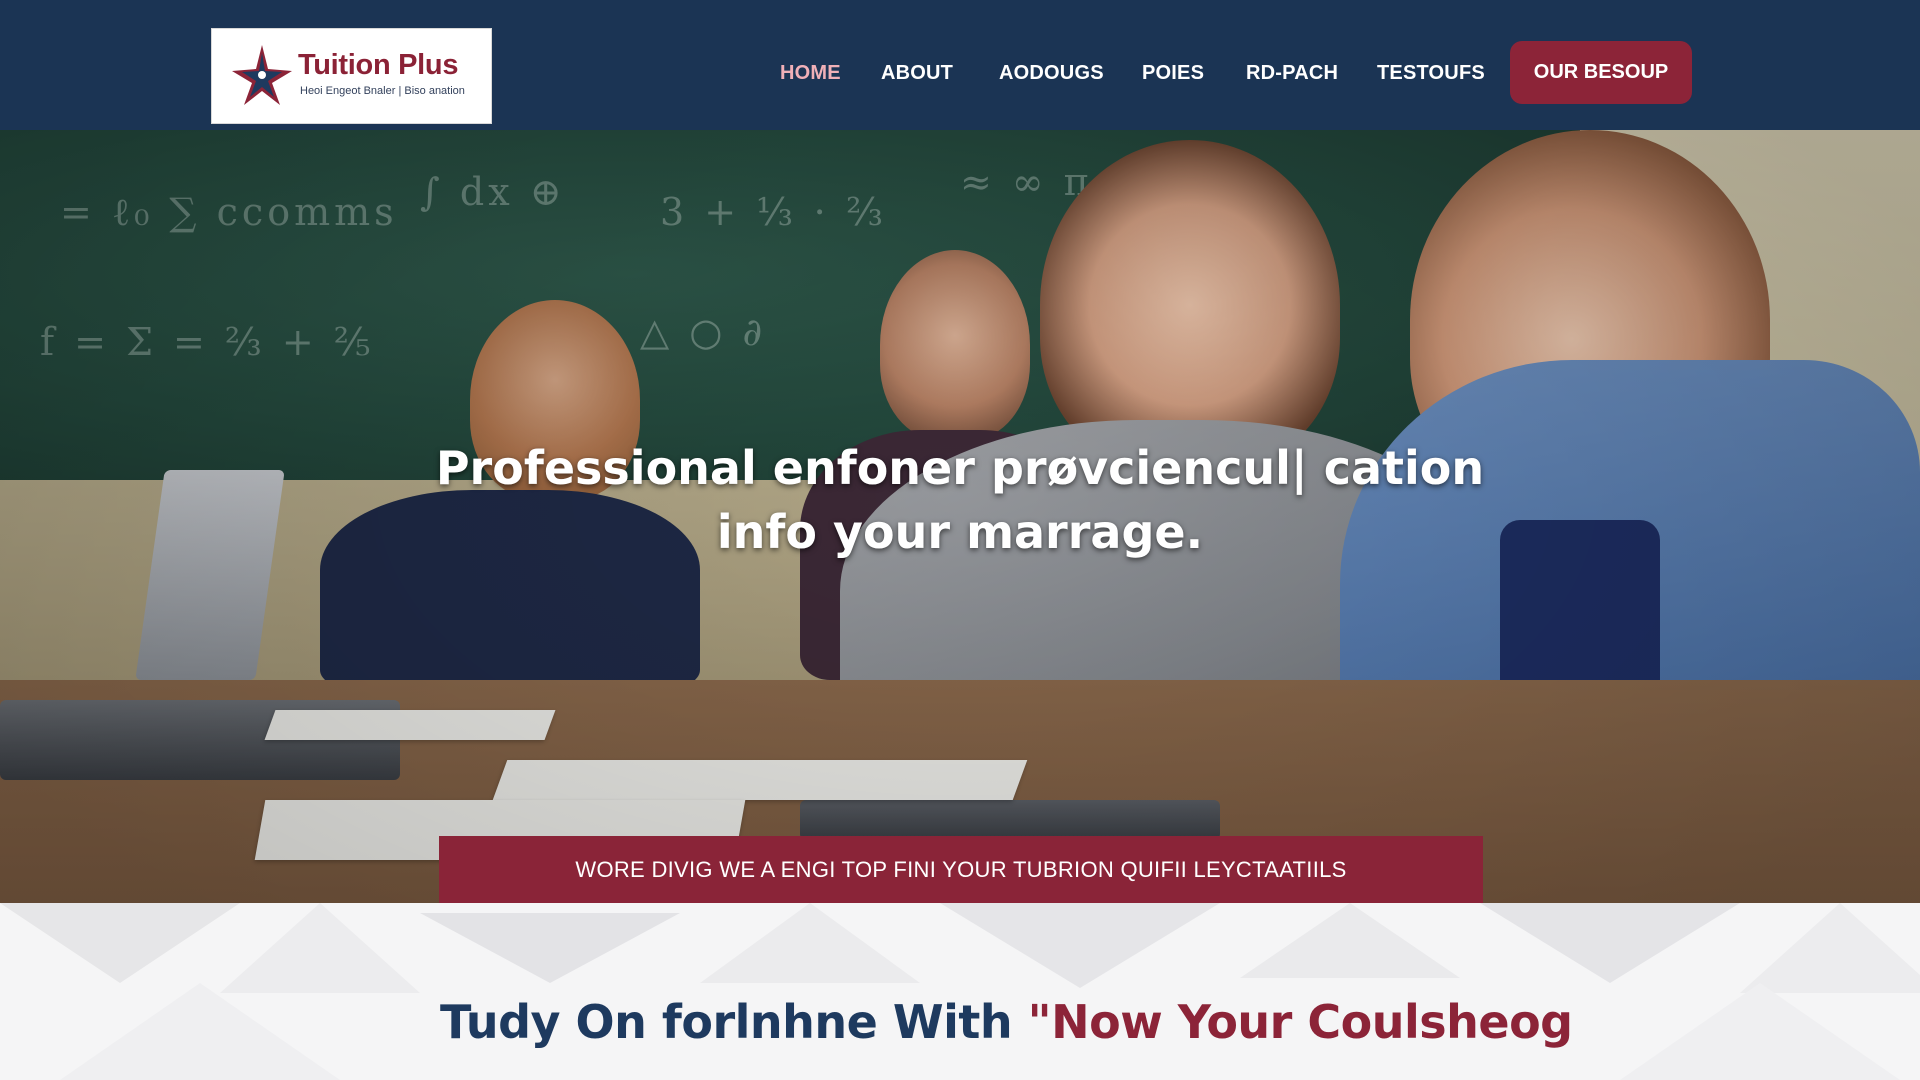  I want to click on nav-rd-pach: RD-PACH, so click(1292, 73).